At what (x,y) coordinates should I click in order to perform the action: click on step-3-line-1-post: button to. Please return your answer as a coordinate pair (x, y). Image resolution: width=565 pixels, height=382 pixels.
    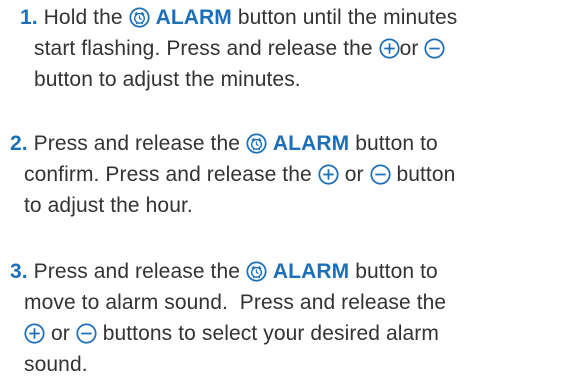
    Looking at the image, I should click on (396, 271).